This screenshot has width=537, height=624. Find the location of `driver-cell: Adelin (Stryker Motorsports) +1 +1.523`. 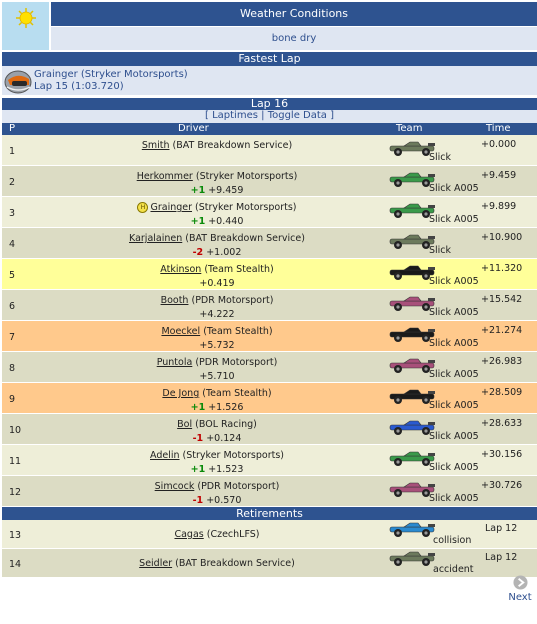

driver-cell: Adelin (Stryker Motorsports) +1 +1.523 is located at coordinates (217, 463).